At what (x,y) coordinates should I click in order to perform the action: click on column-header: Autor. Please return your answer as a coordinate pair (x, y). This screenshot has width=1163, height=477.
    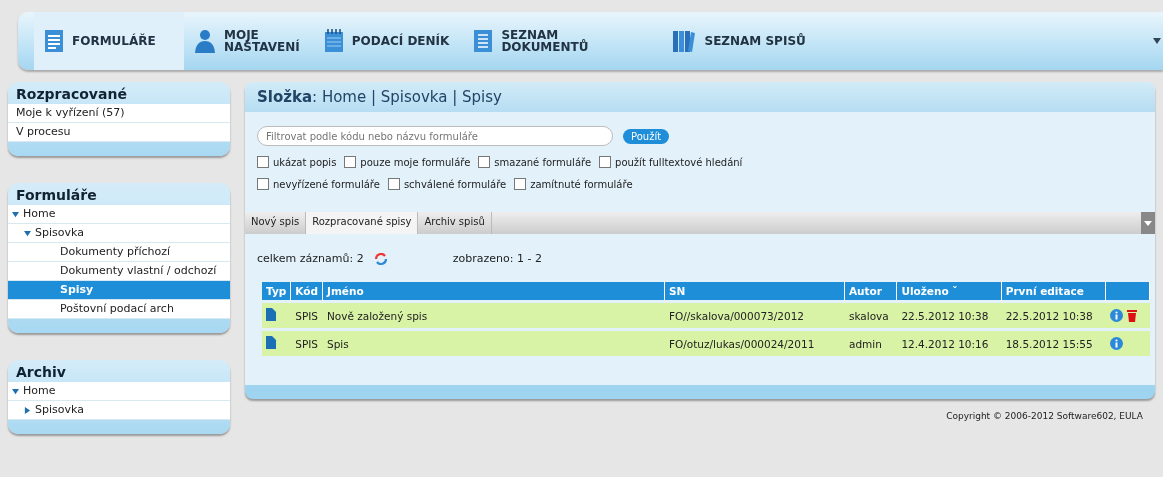
    Looking at the image, I should click on (871, 291).